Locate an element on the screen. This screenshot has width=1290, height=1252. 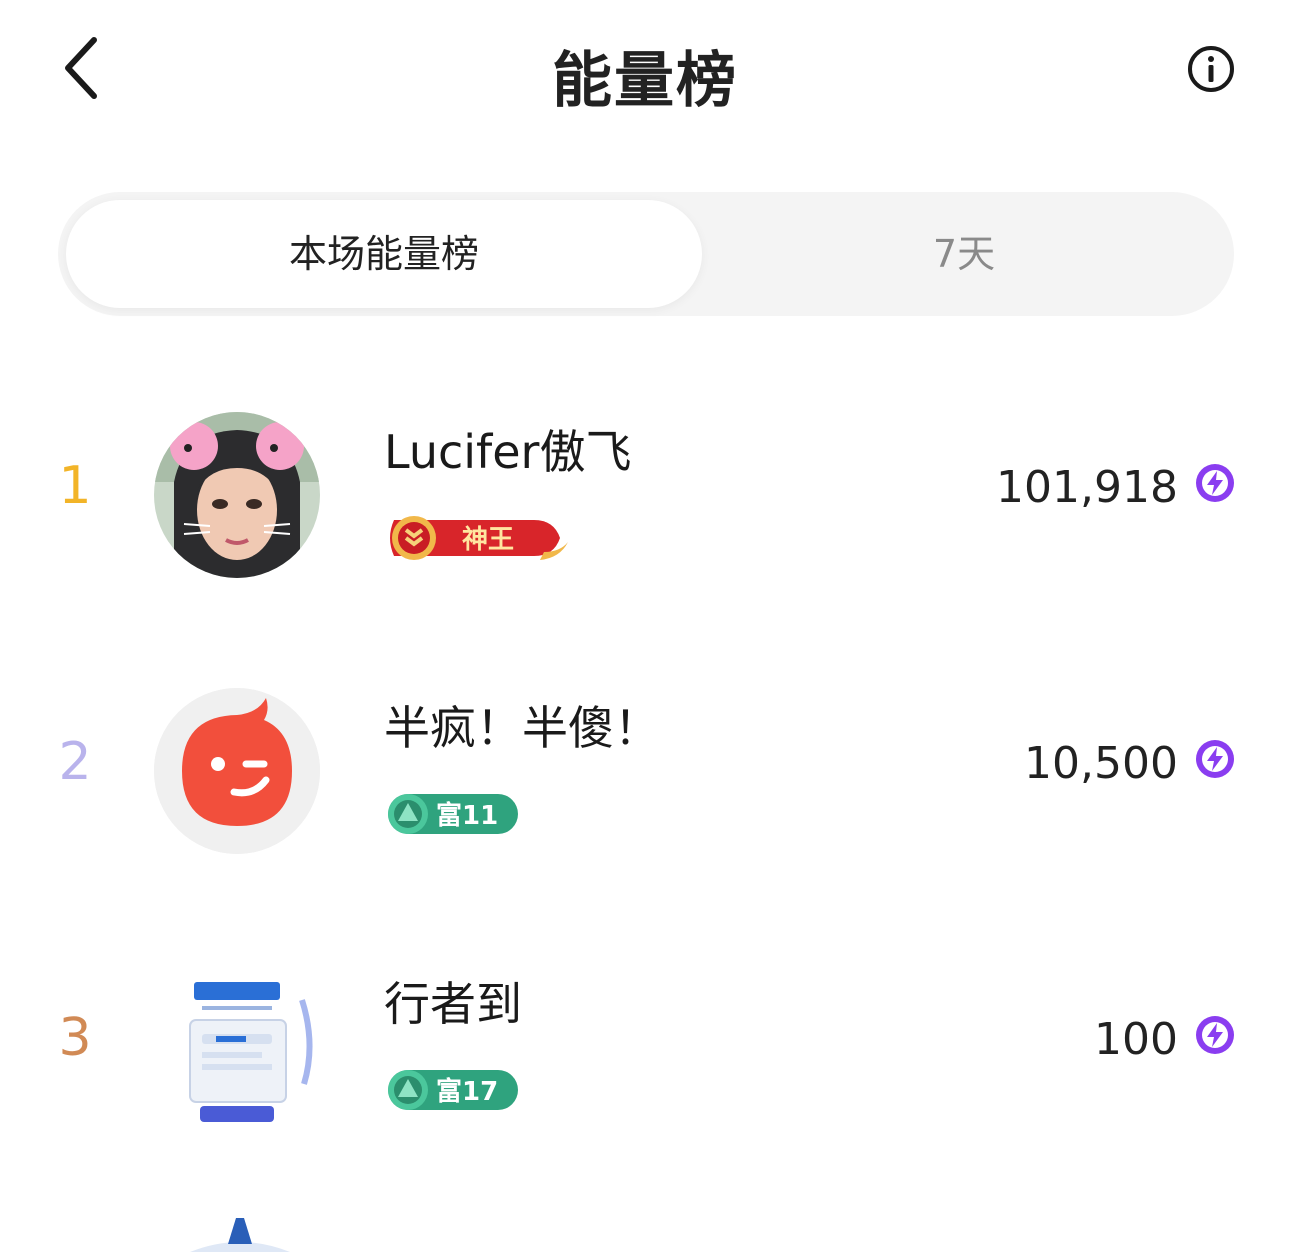
tab-bar: 本场能量榜 7天 is located at coordinates (646, 254).